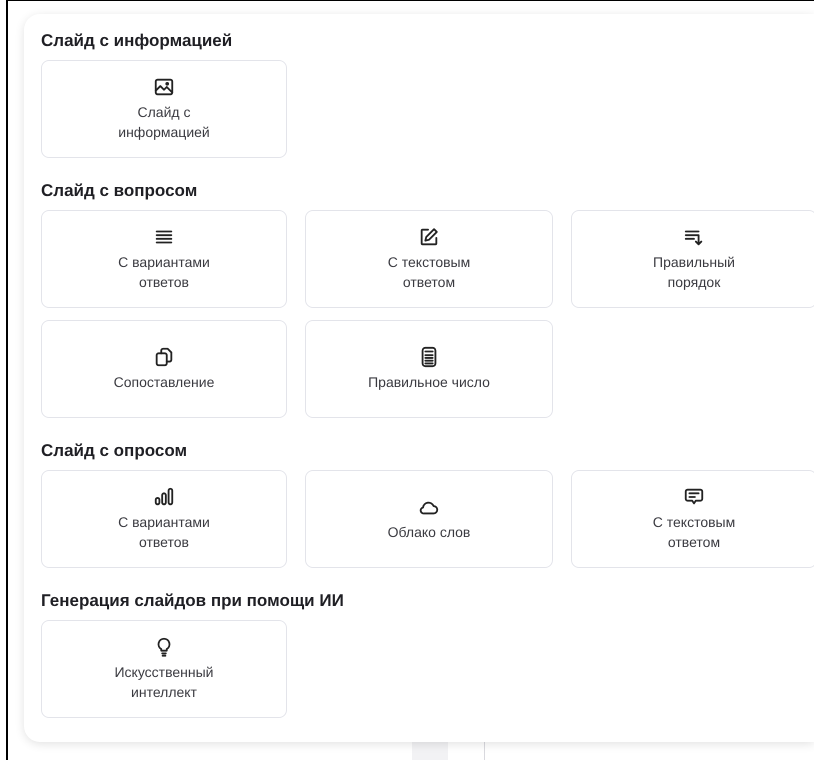 This screenshot has width=814, height=760. What do you see at coordinates (164, 109) in the screenshot?
I see `slide-type-button: Слайд с информацией` at bounding box center [164, 109].